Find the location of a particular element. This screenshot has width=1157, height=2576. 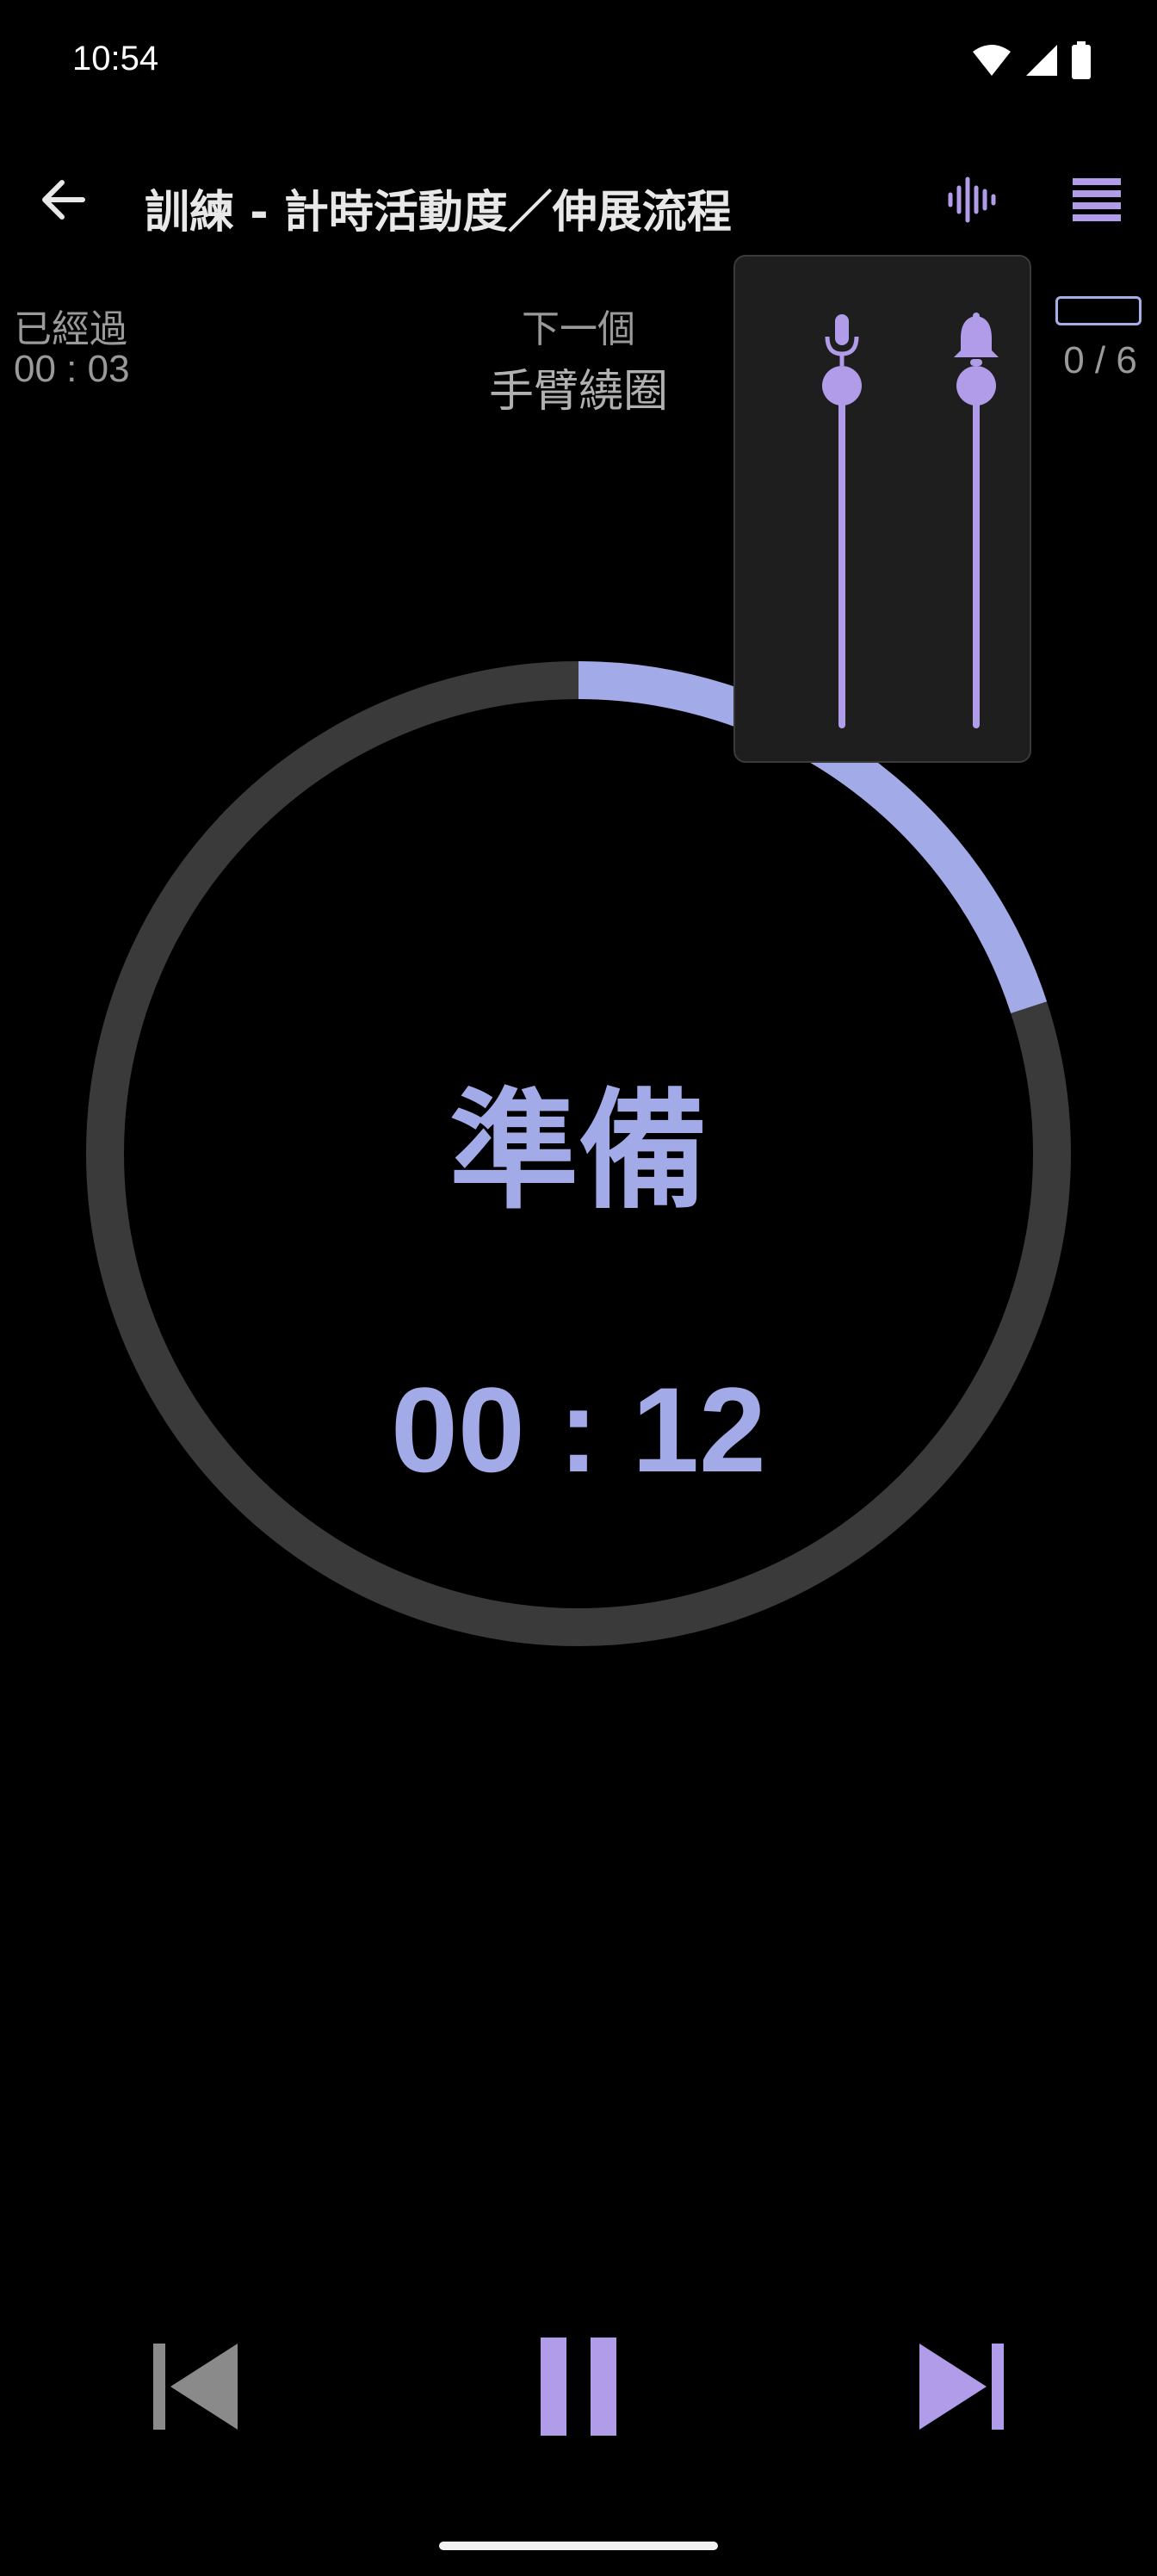

status-time: 10:54 is located at coordinates (115, 59).